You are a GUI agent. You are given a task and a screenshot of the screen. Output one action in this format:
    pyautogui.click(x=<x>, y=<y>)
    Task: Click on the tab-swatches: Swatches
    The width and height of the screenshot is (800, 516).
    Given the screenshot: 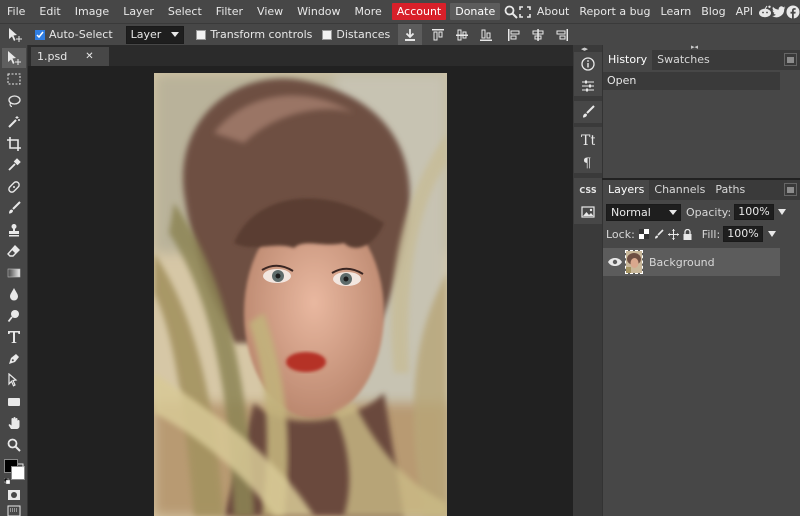 What is the action you would take?
    pyautogui.click(x=683, y=60)
    